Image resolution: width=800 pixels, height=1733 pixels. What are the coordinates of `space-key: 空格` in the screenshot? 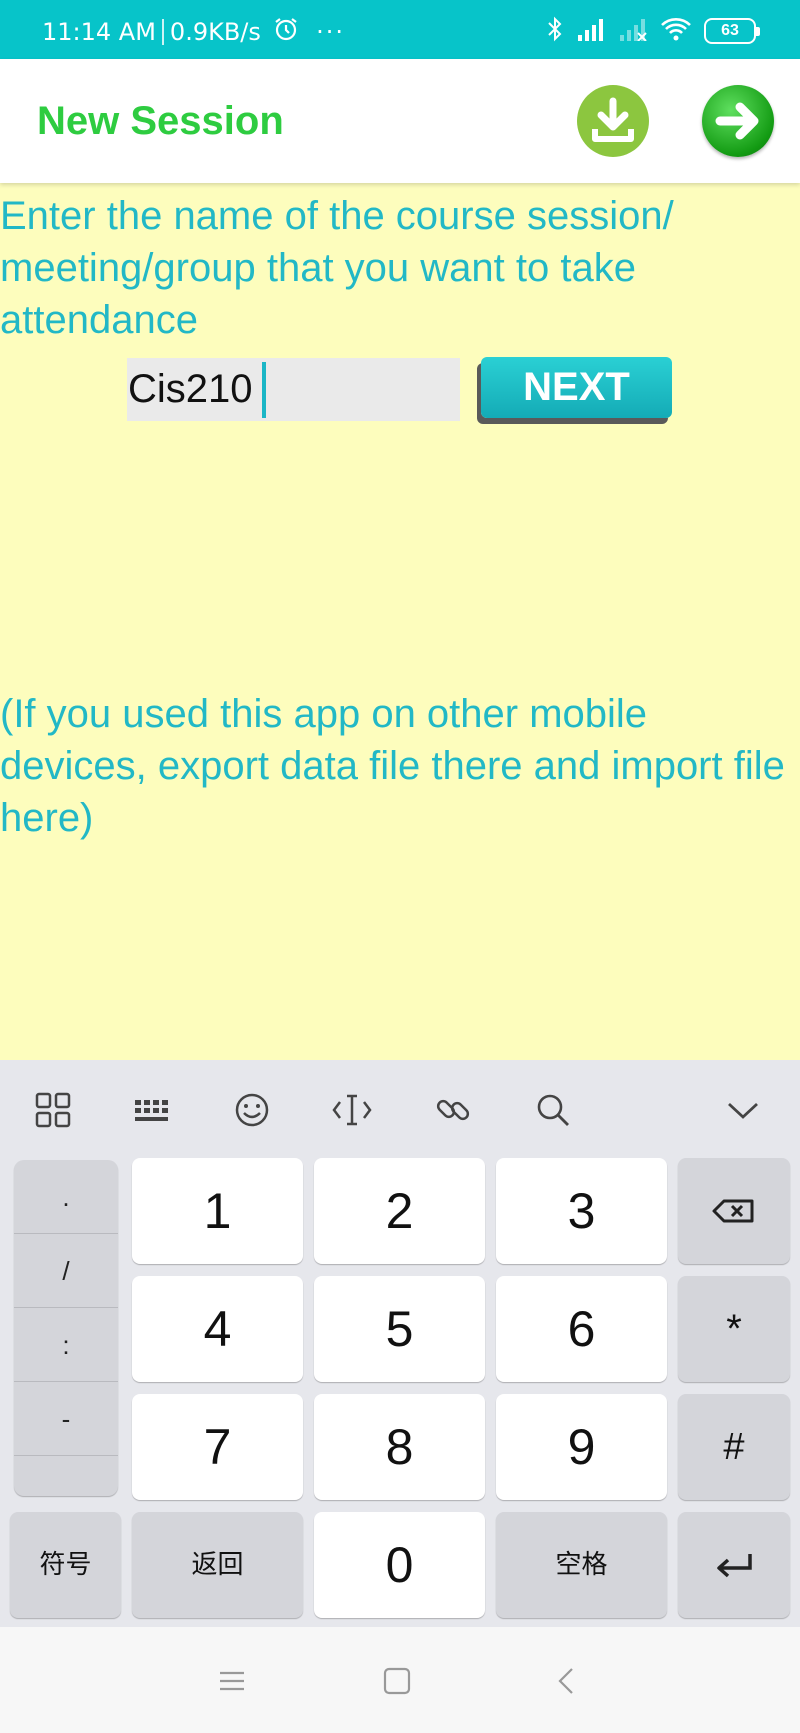 It's located at (581, 1565).